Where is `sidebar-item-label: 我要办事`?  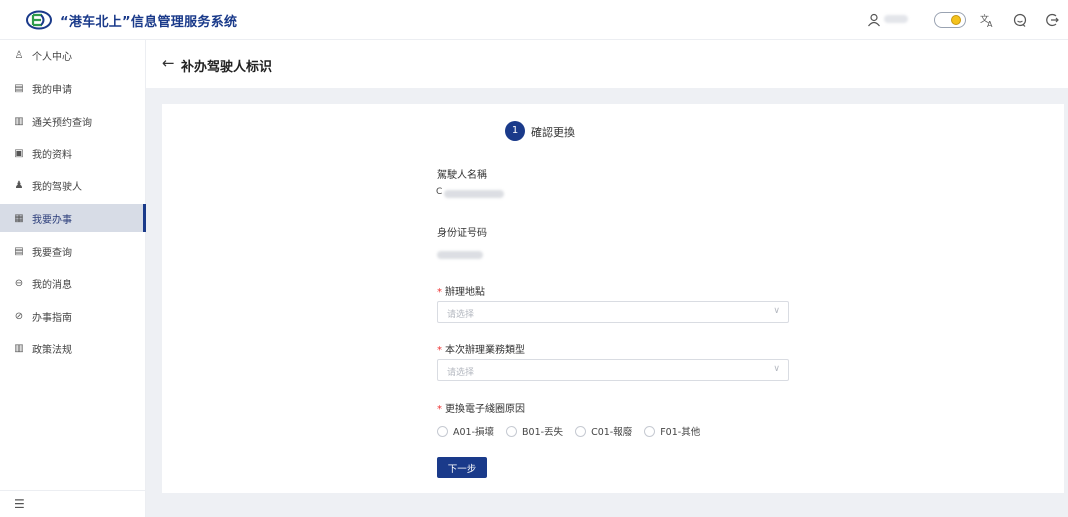 sidebar-item-label: 我要办事 is located at coordinates (52, 220).